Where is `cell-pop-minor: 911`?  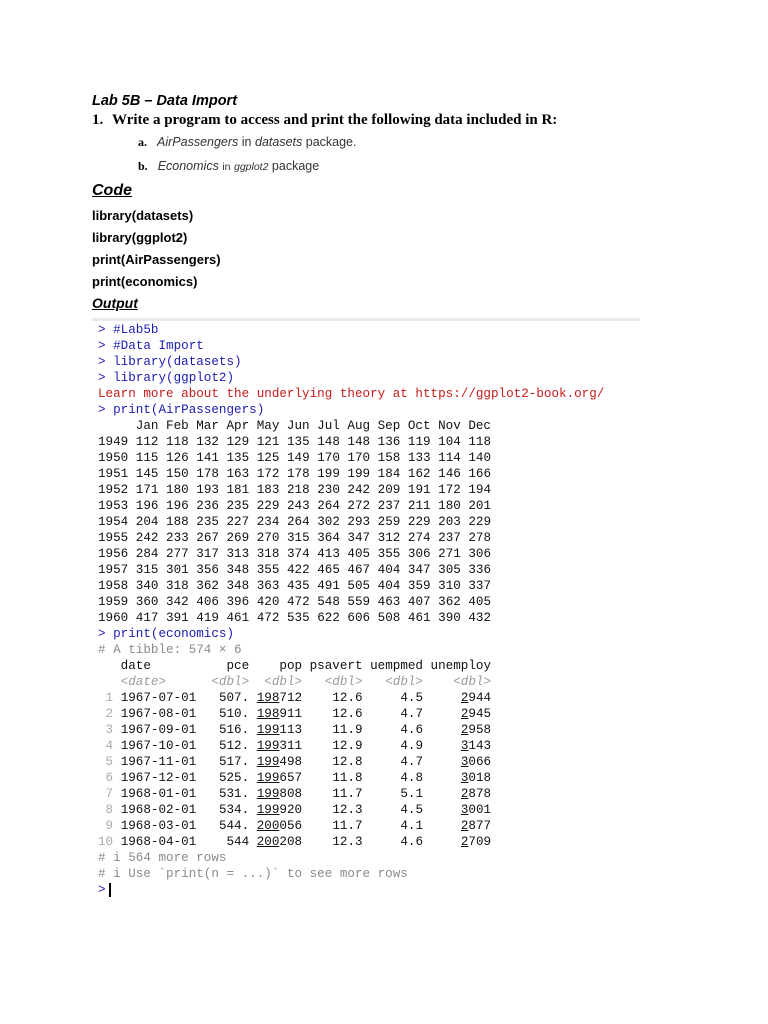 cell-pop-minor: 911 is located at coordinates (291, 714).